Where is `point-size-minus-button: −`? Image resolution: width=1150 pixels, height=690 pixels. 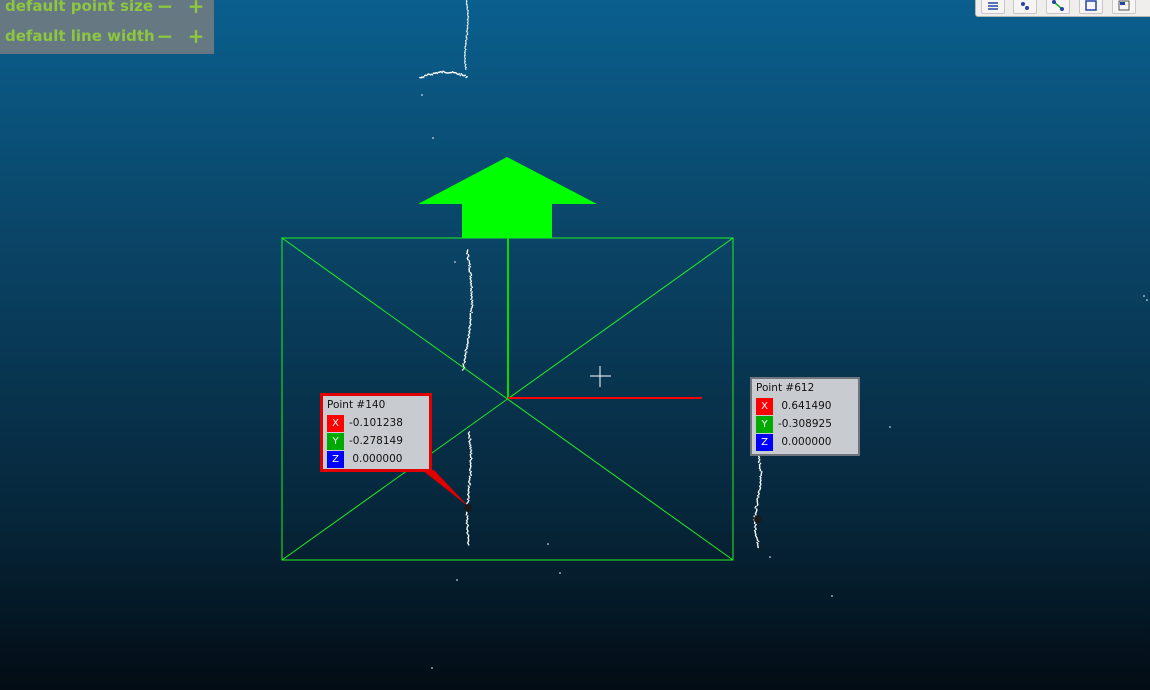
point-size-minus-button: − is located at coordinates (165, 9).